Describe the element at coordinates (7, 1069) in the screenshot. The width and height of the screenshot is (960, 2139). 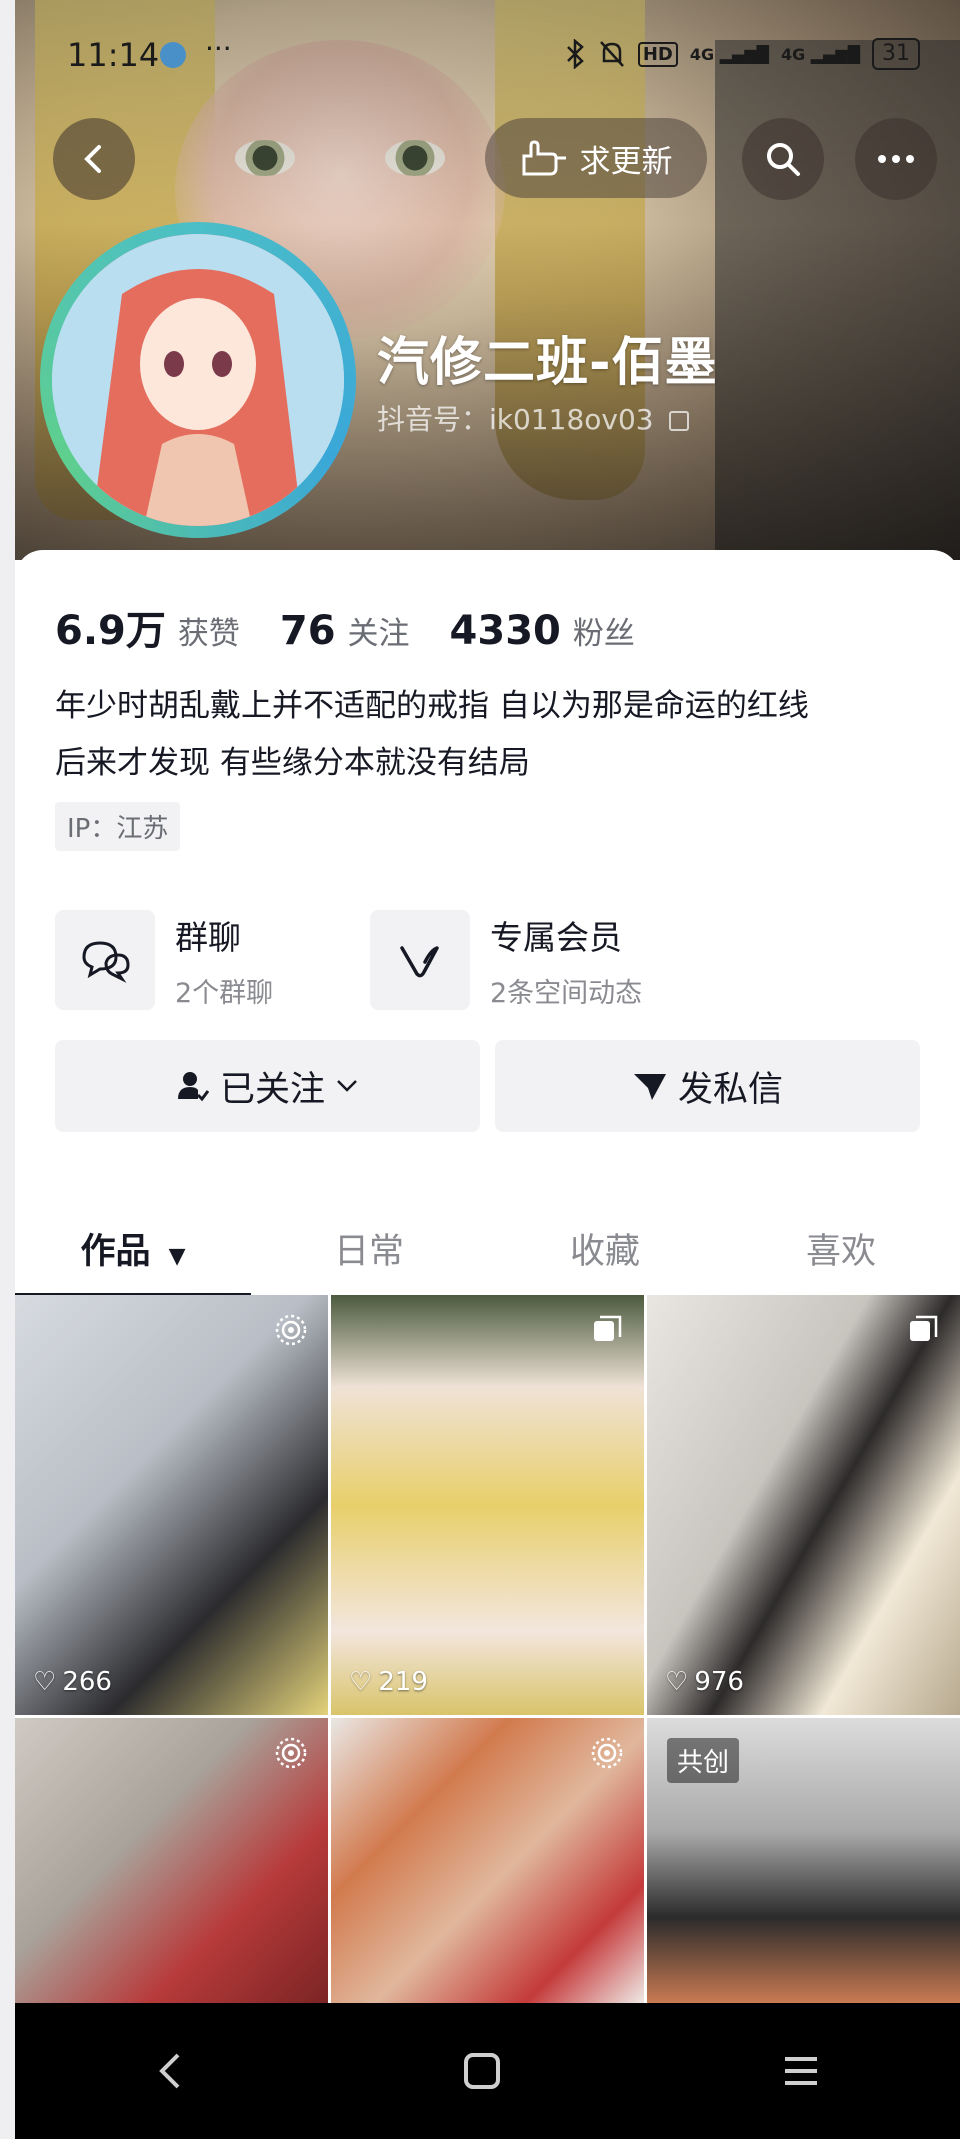
I see `screen-gutter` at that location.